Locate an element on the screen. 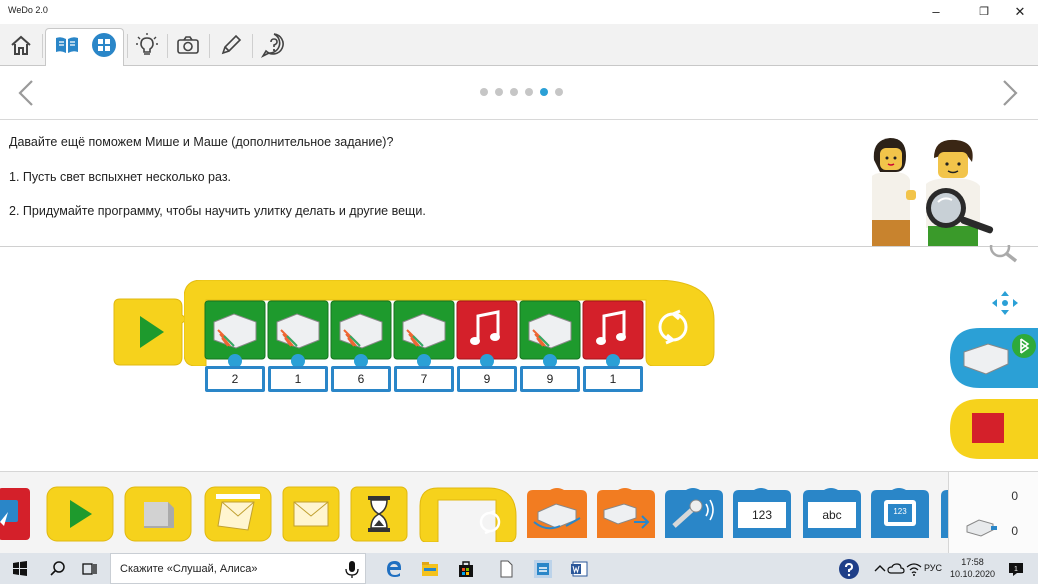 The image size is (1038, 584). display-block-icon is located at coordinates (17, 514).